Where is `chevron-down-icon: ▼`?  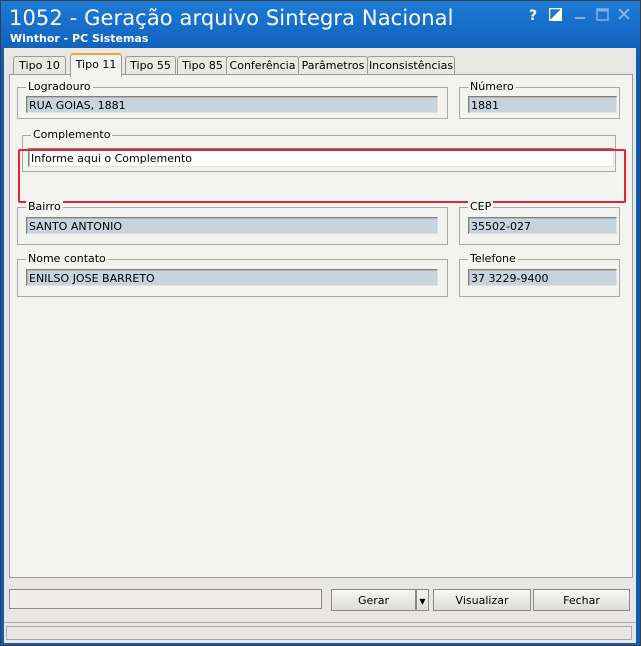
chevron-down-icon: ▼ is located at coordinates (422, 601).